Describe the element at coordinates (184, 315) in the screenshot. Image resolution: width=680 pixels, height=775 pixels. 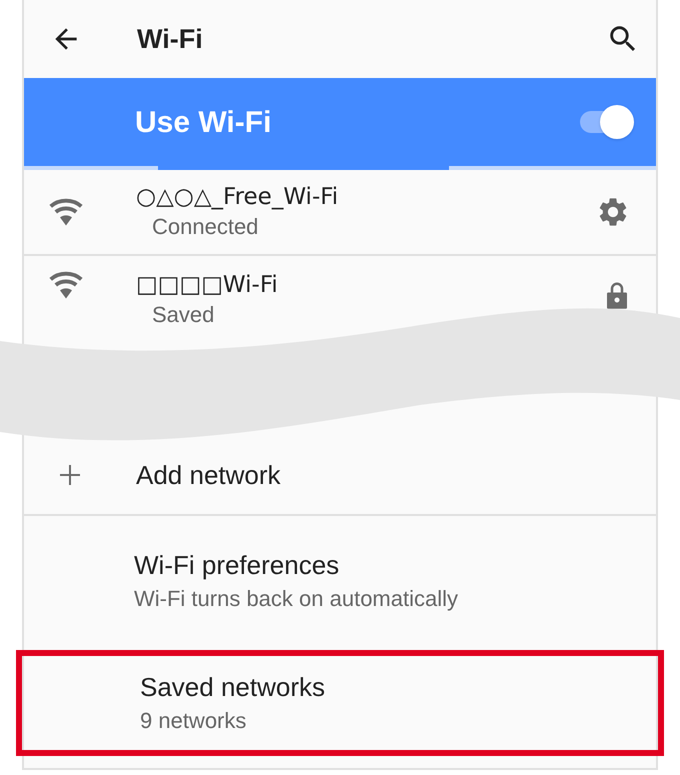
I see `network-status: Saved` at that location.